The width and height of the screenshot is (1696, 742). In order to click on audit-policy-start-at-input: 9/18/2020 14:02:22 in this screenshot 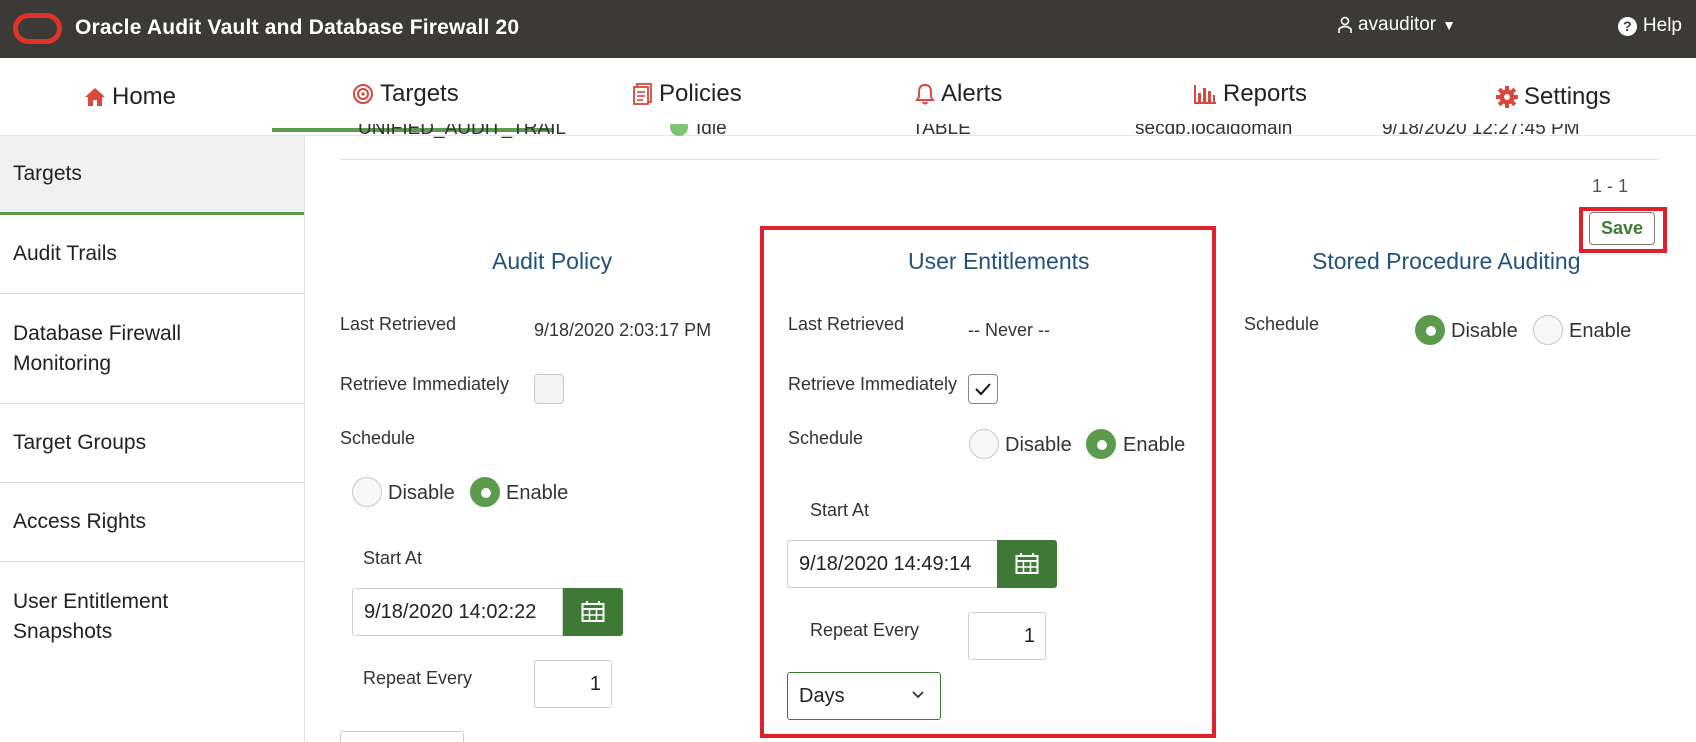, I will do `click(457, 612)`.